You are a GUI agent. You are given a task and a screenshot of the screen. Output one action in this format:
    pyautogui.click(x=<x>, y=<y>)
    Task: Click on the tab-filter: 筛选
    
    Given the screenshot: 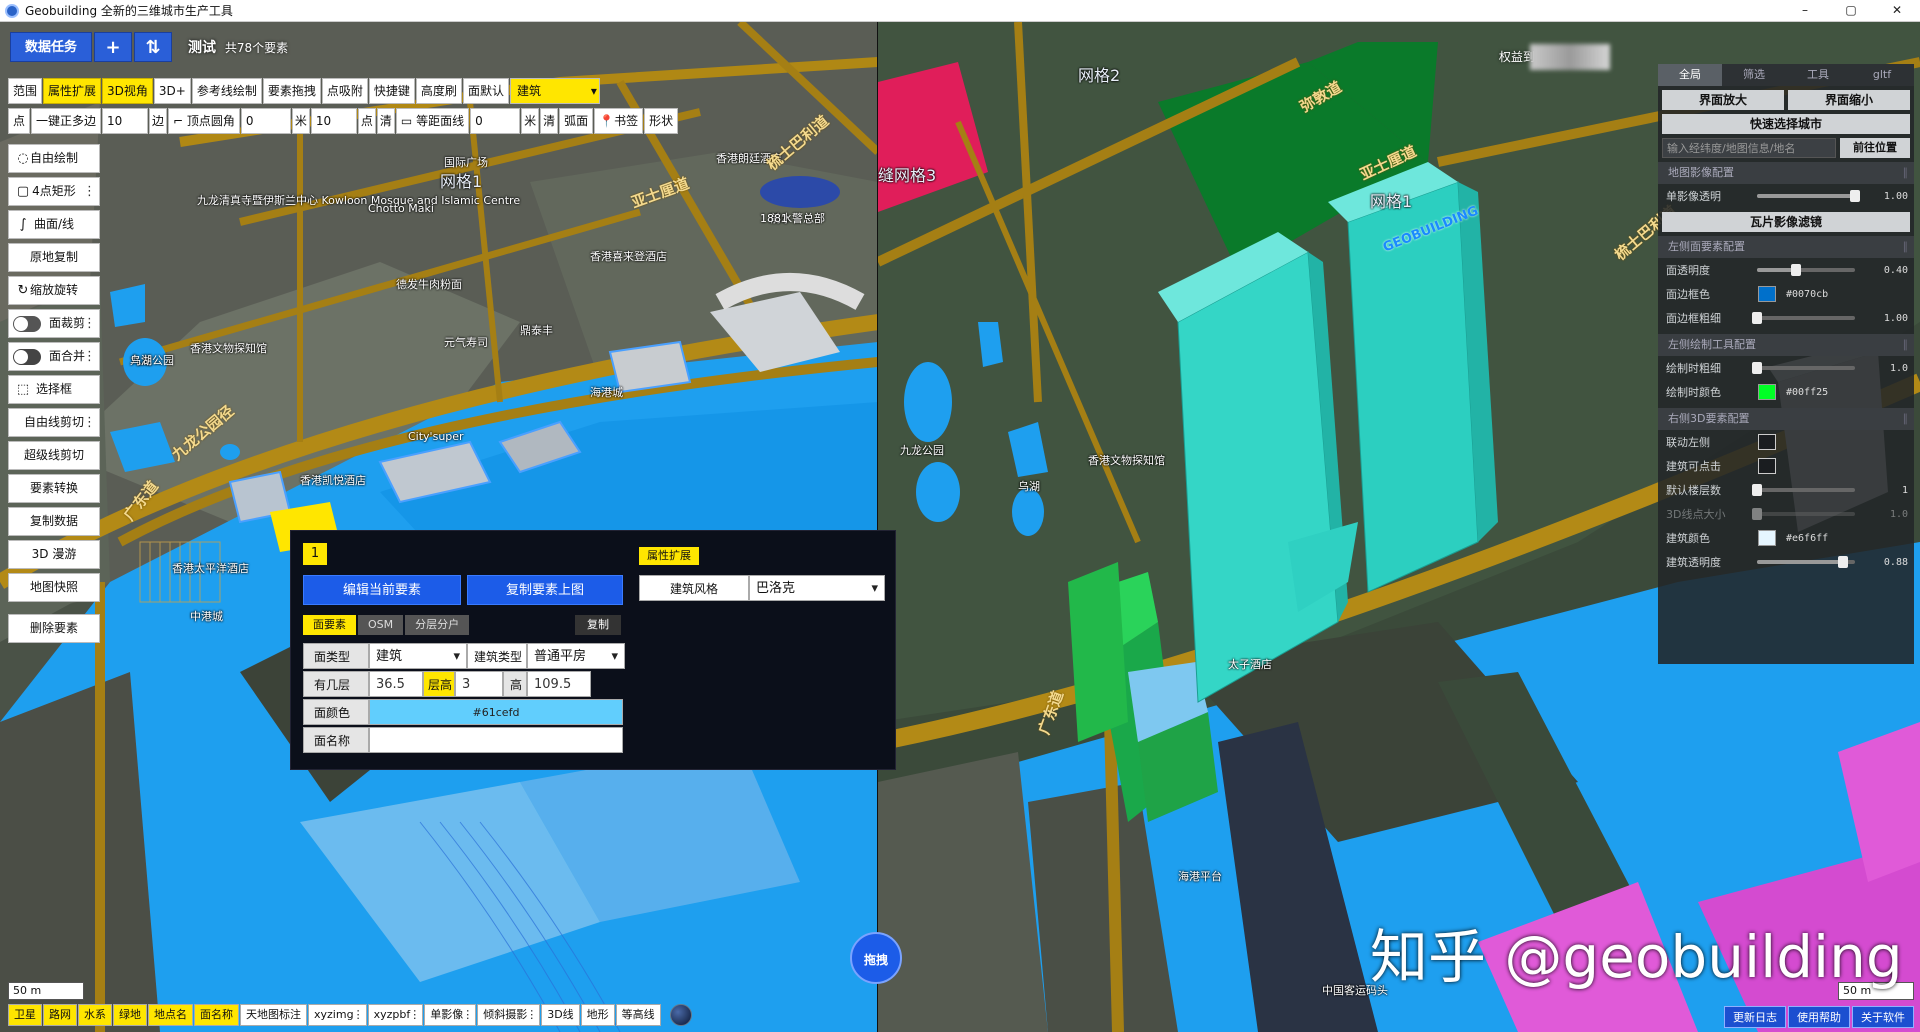 What is the action you would take?
    pyautogui.click(x=1754, y=75)
    